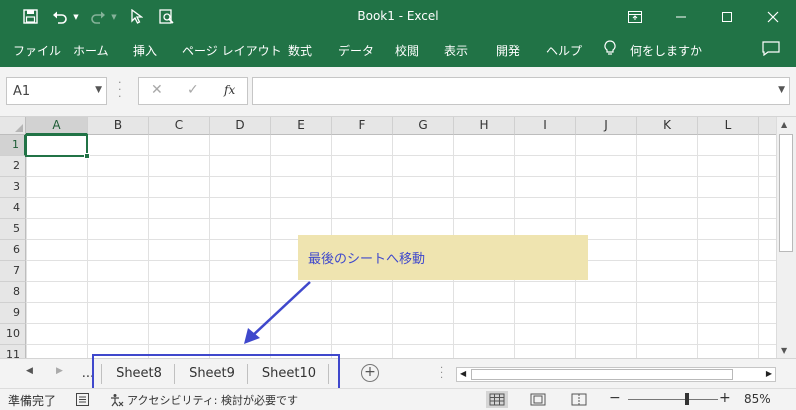  What do you see at coordinates (767, 126) in the screenshot?
I see `column-header-m` at bounding box center [767, 126].